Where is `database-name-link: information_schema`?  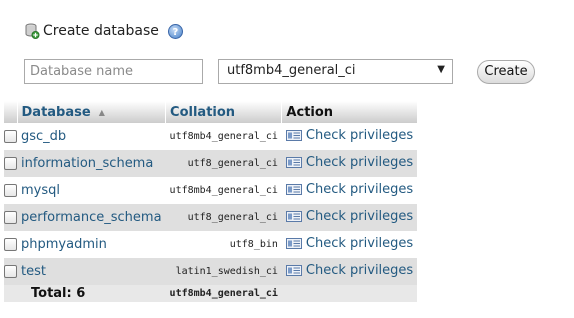
database-name-link: information_schema is located at coordinates (87, 163).